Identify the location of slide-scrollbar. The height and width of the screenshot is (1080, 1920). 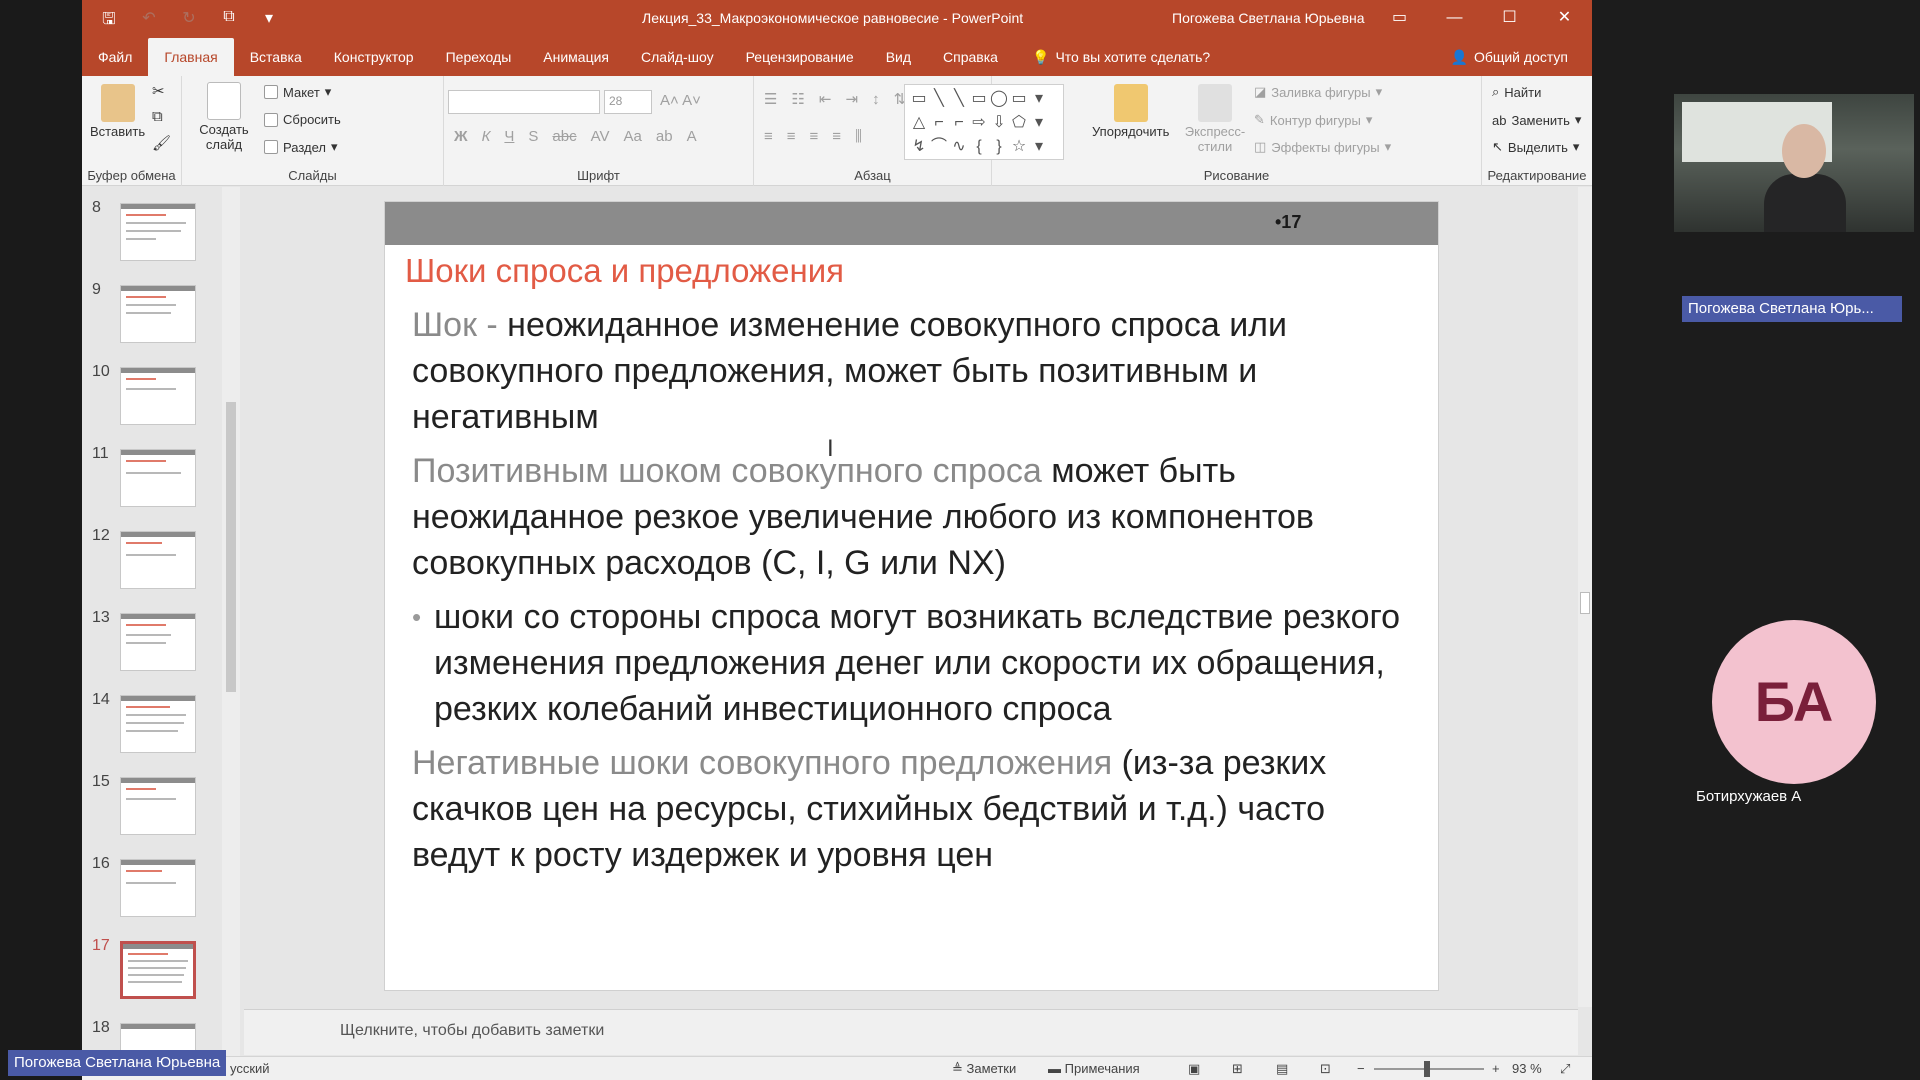
(1585, 597).